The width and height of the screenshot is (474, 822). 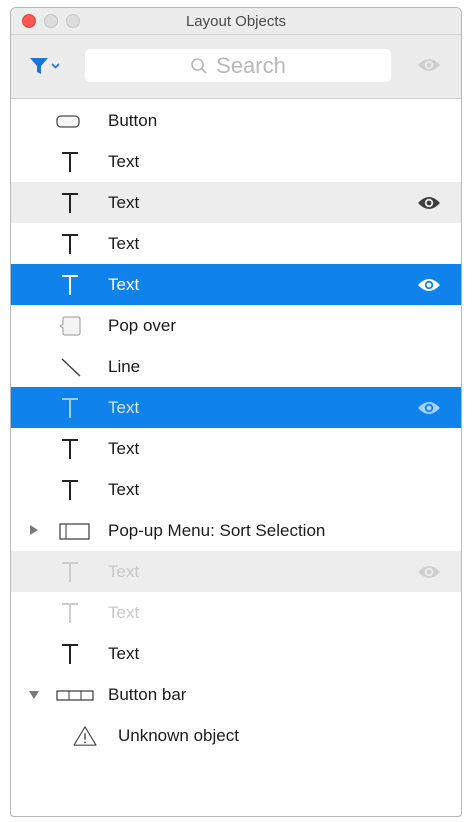 I want to click on warning-icon, so click(x=85, y=736).